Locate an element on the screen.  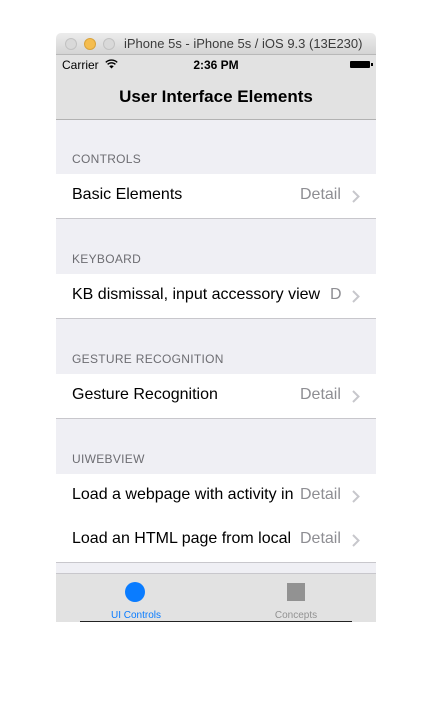
section-header-gesture: GESTURE RECOGNITION is located at coordinates (148, 359).